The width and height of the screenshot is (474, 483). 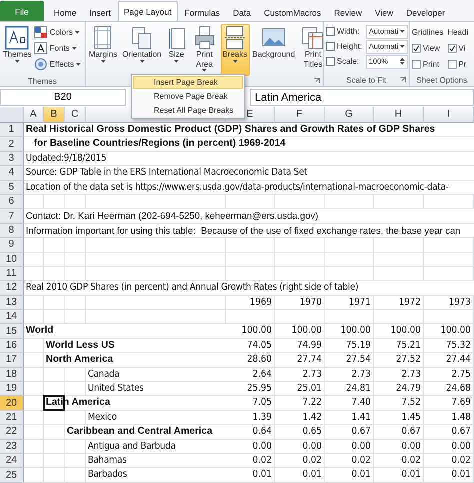 What do you see at coordinates (250, 360) in the screenshot?
I see `value-cell: 28.60` at bounding box center [250, 360].